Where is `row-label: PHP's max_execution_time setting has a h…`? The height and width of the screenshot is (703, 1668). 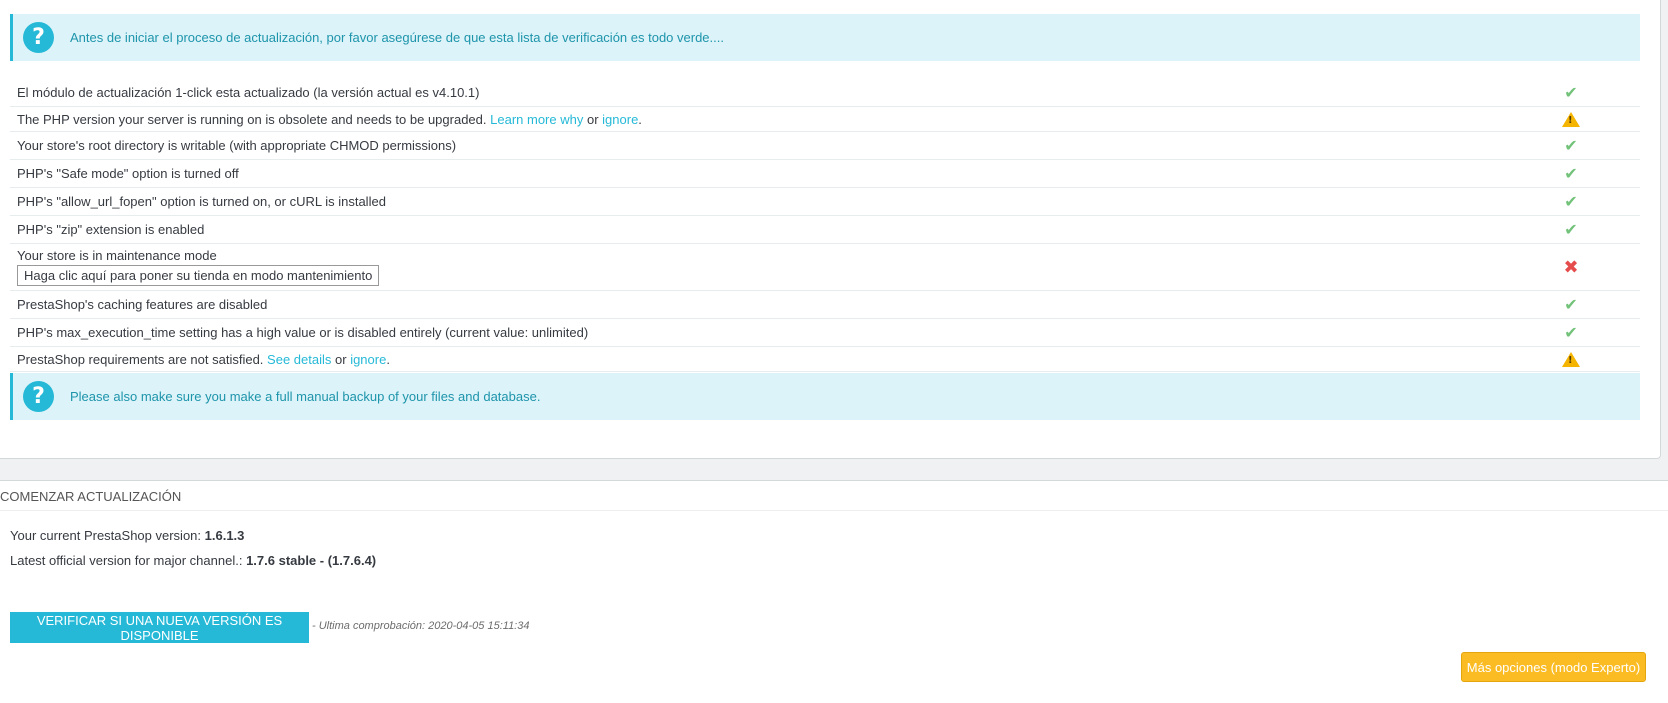
row-label: PHP's max_execution_time setting has a h… is located at coordinates (775, 333).